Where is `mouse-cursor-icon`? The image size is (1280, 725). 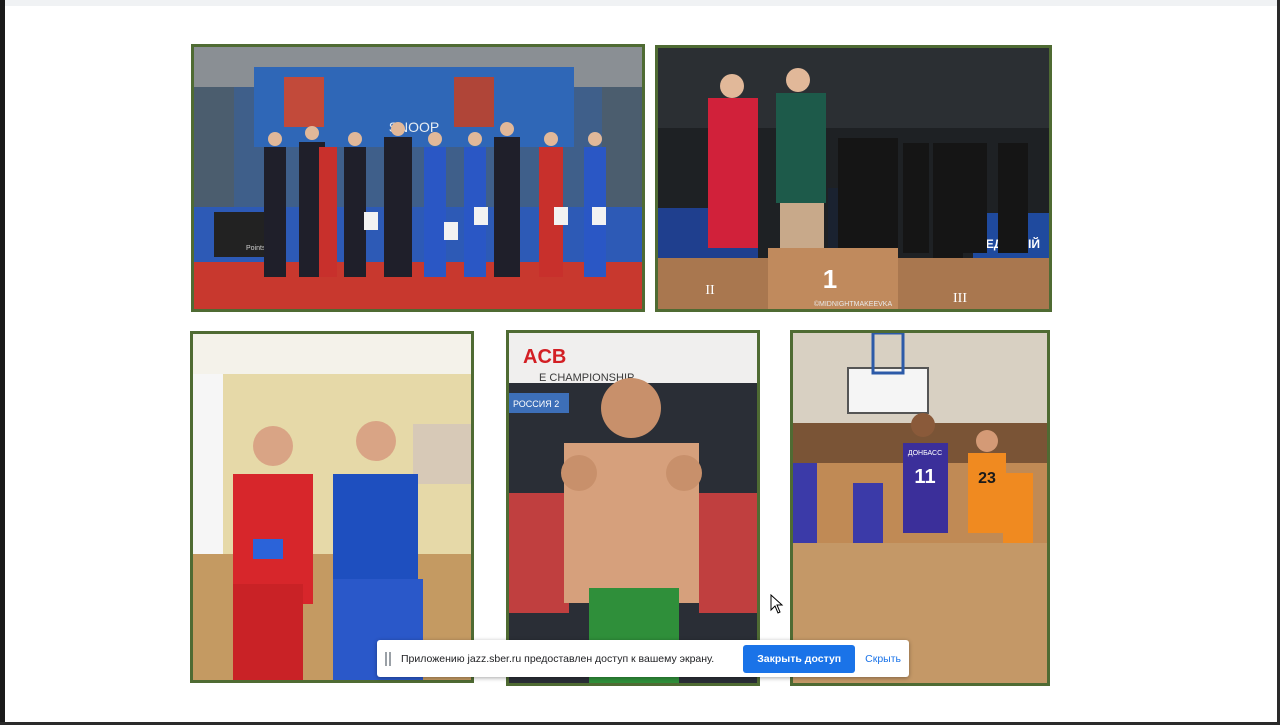 mouse-cursor-icon is located at coordinates (777, 604).